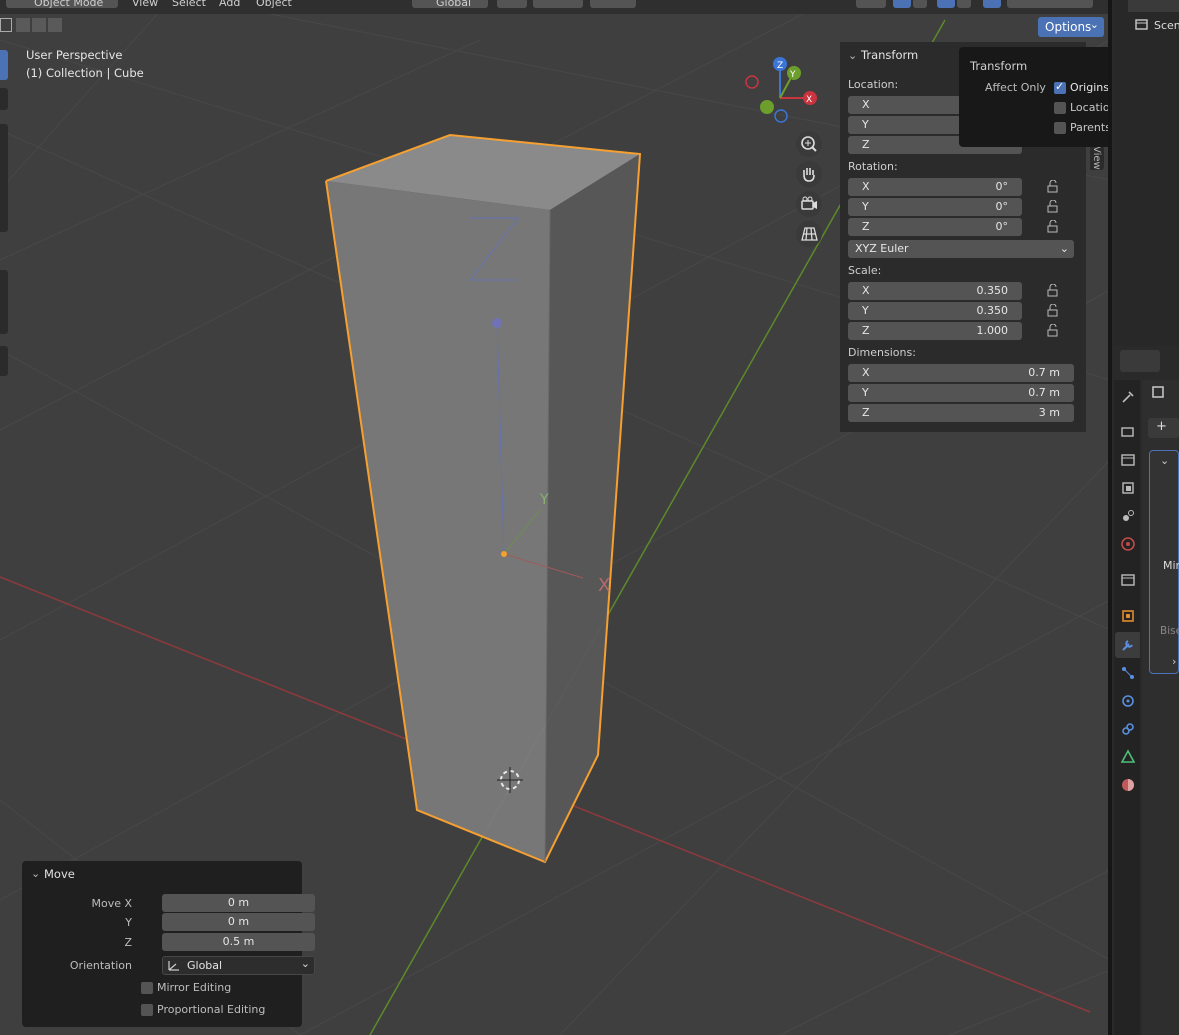 Image resolution: width=1179 pixels, height=1035 pixels. I want to click on xray-toggle, so click(992, 4).